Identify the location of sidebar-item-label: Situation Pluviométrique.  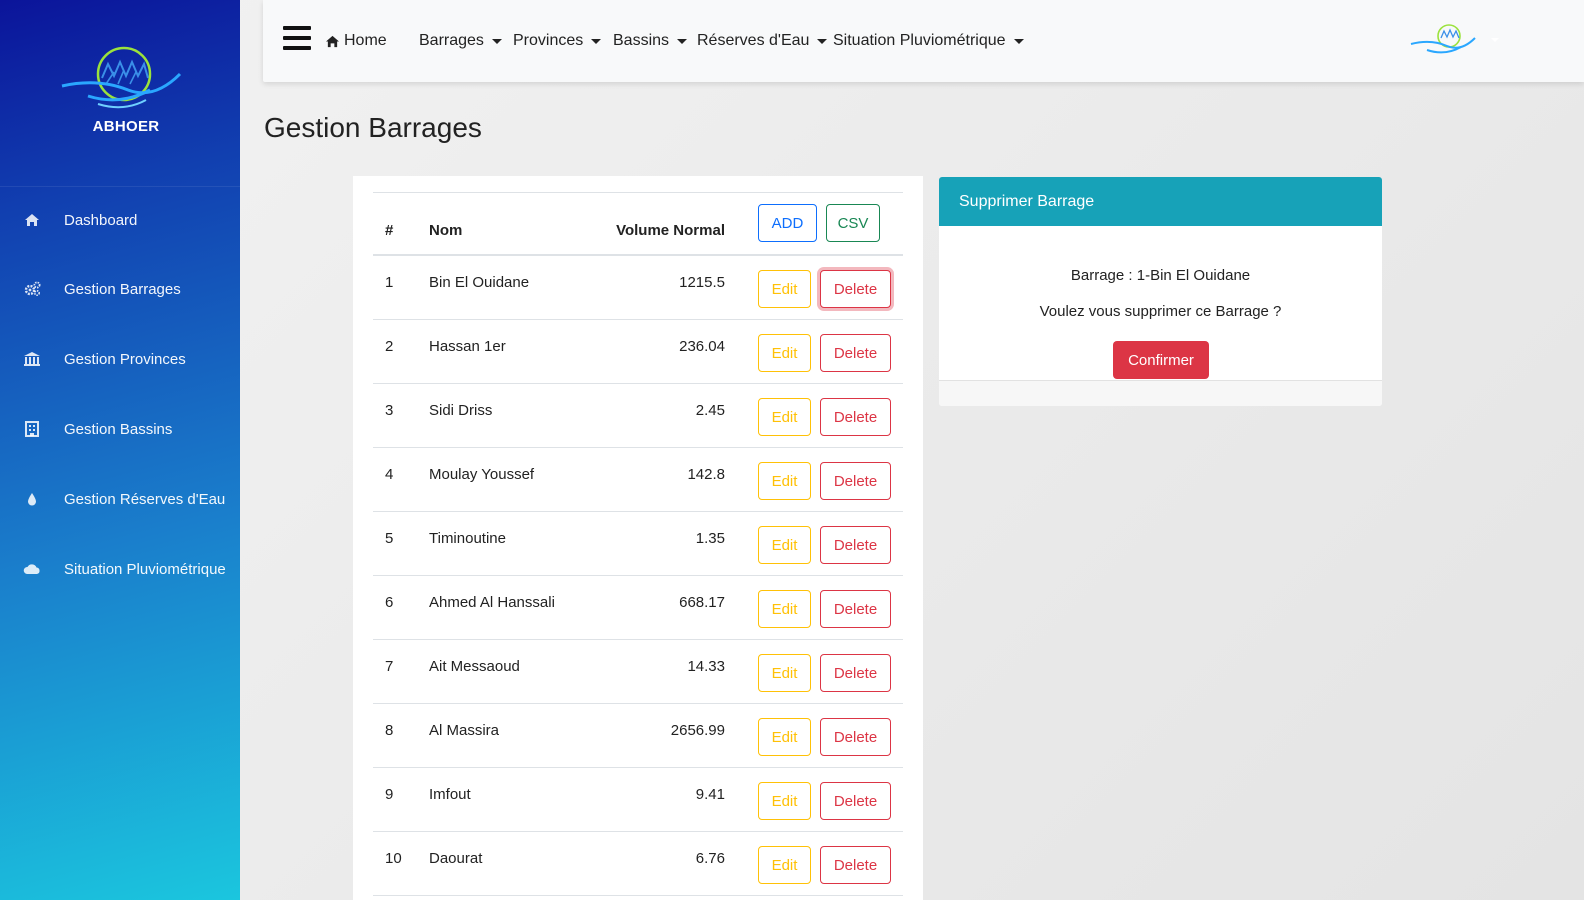
(145, 569).